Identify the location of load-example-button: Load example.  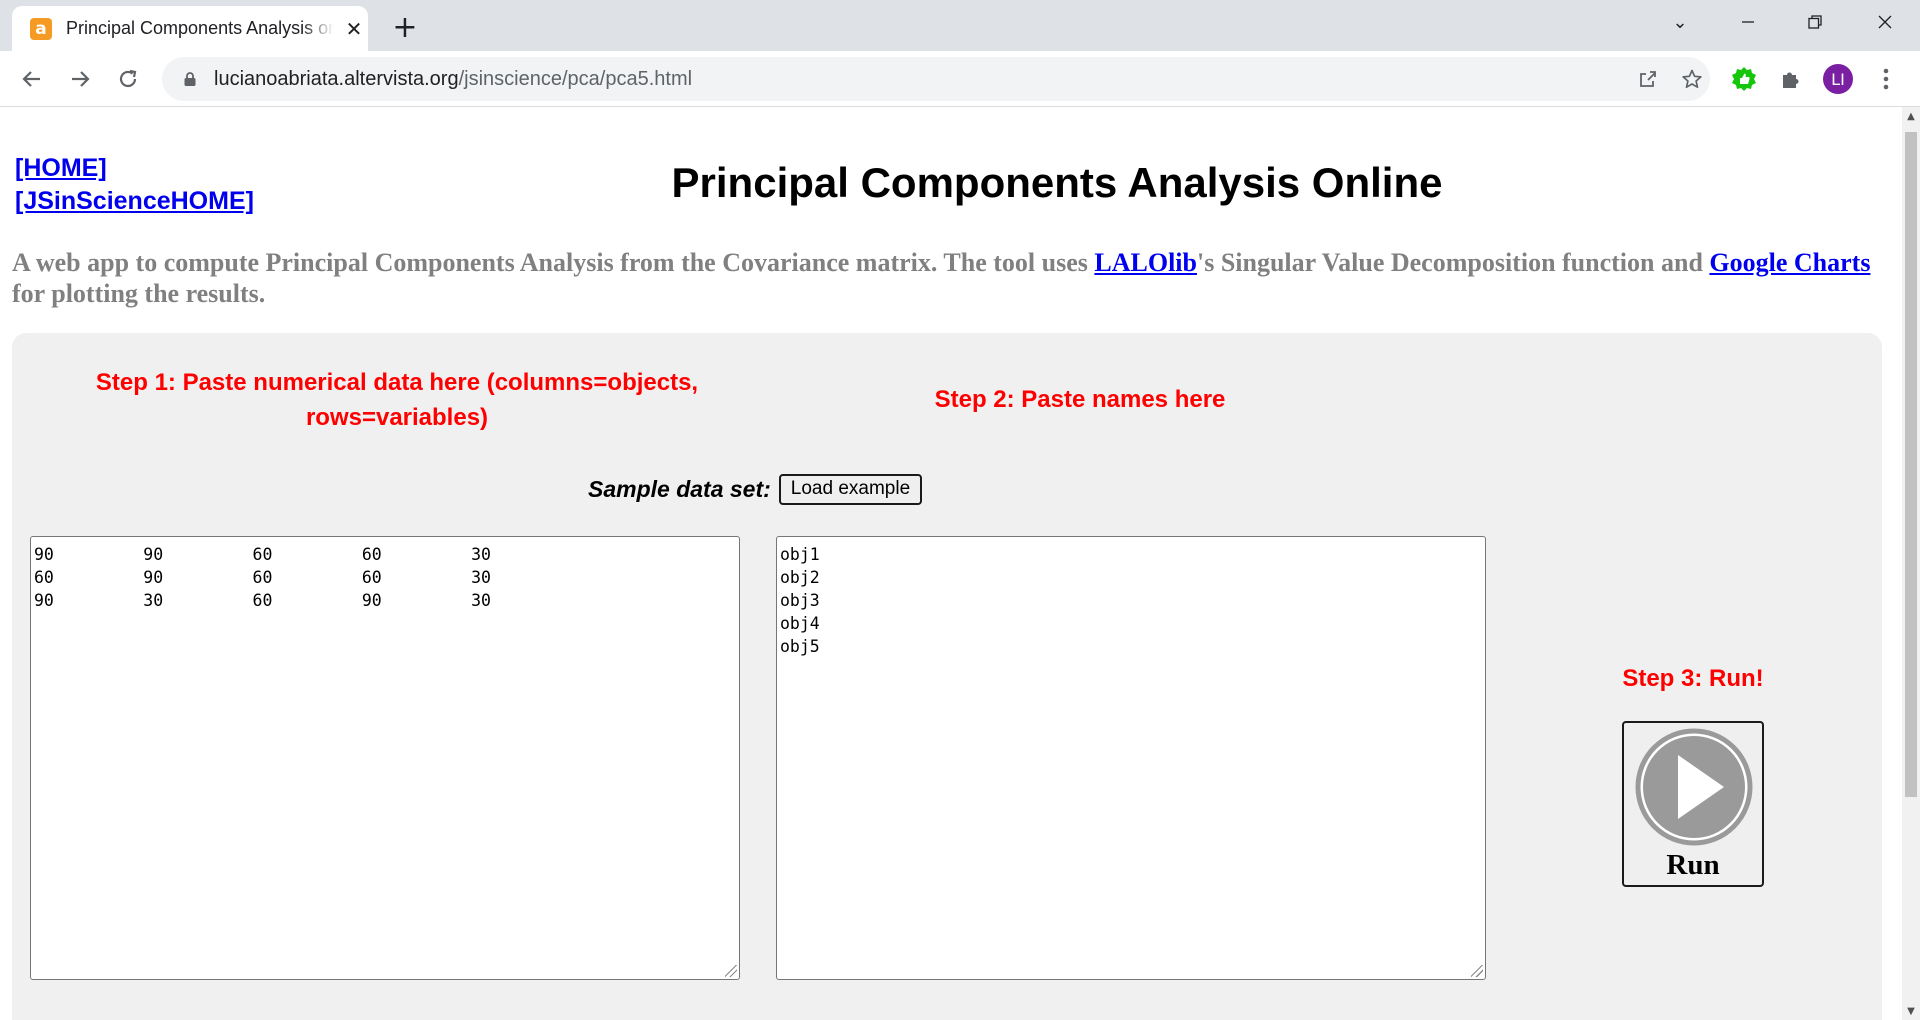
(850, 489).